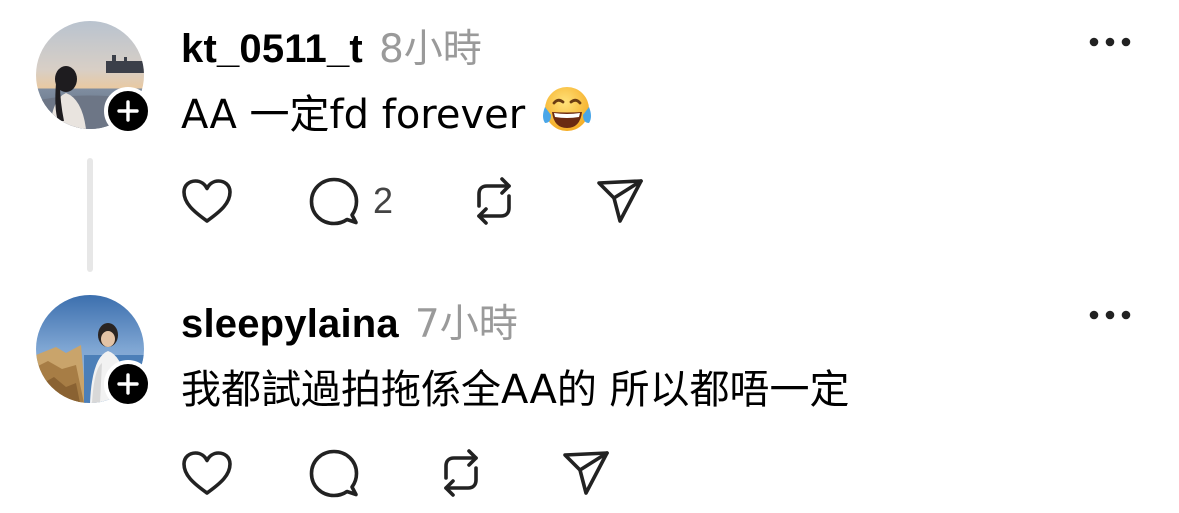 Image resolution: width=1179 pixels, height=513 pixels. What do you see at coordinates (353, 115) in the screenshot?
I see `post-text-content: AA 一定fd forever` at bounding box center [353, 115].